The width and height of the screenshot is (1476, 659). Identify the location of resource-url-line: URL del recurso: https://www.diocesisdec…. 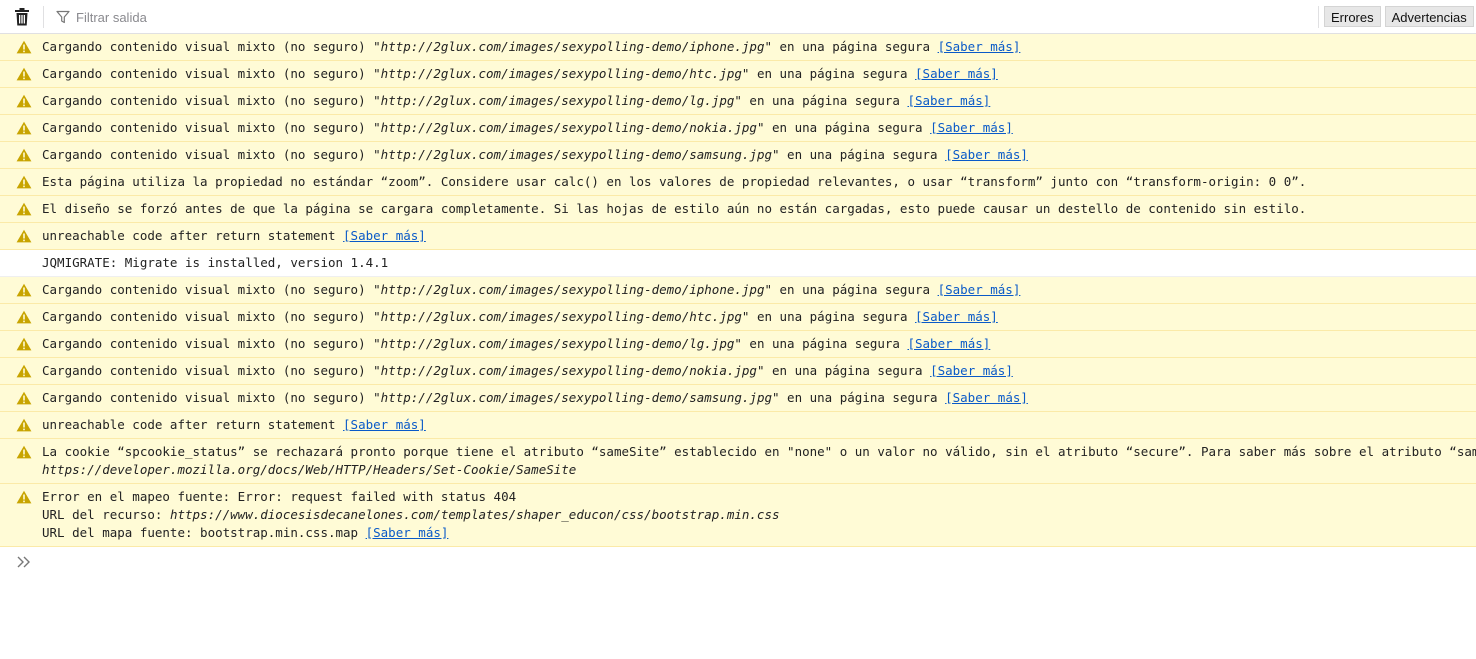
(759, 515).